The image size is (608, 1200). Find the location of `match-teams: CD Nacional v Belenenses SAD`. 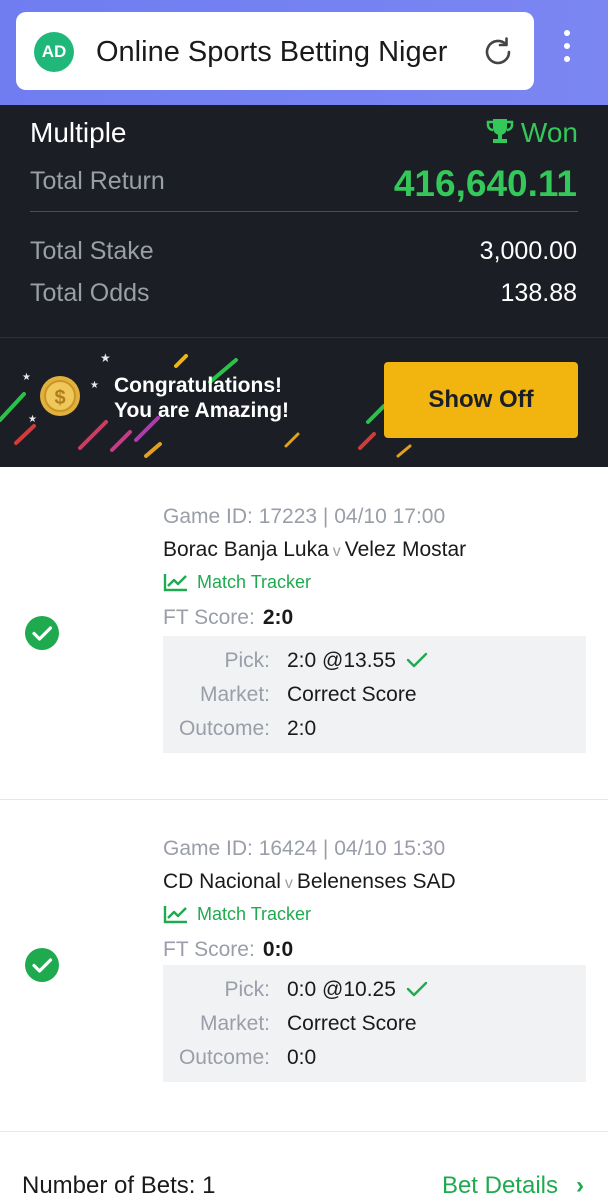

match-teams: CD Nacional v Belenenses SAD is located at coordinates (309, 882).